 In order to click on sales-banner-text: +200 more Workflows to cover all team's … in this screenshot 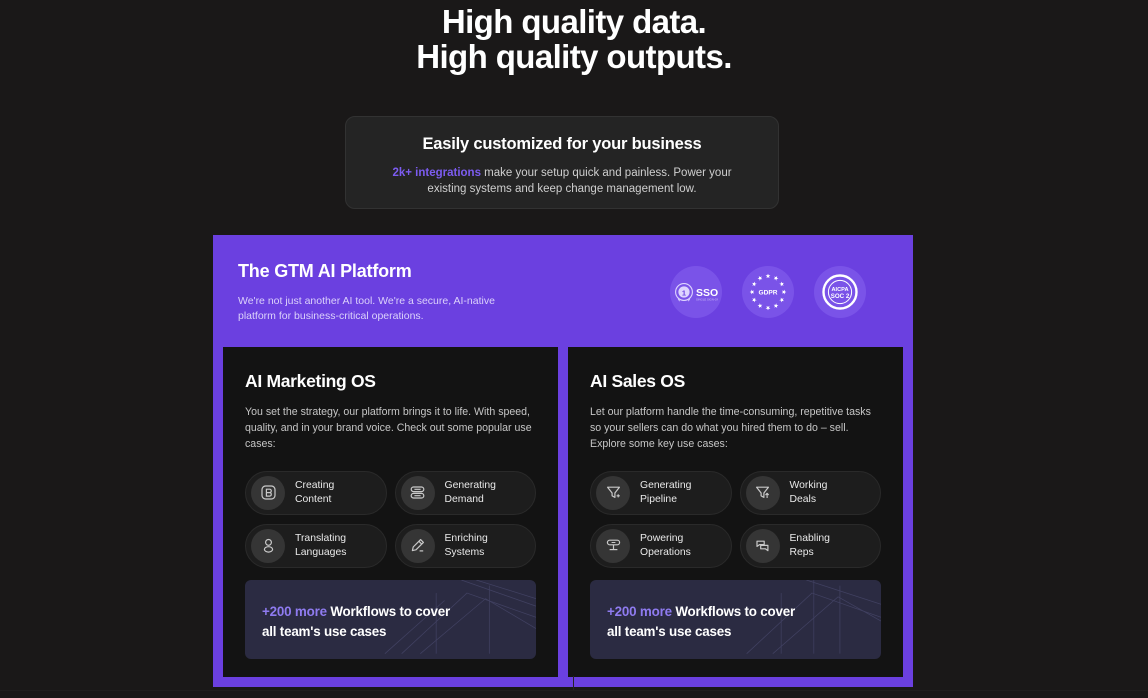, I will do `click(735, 611)`.